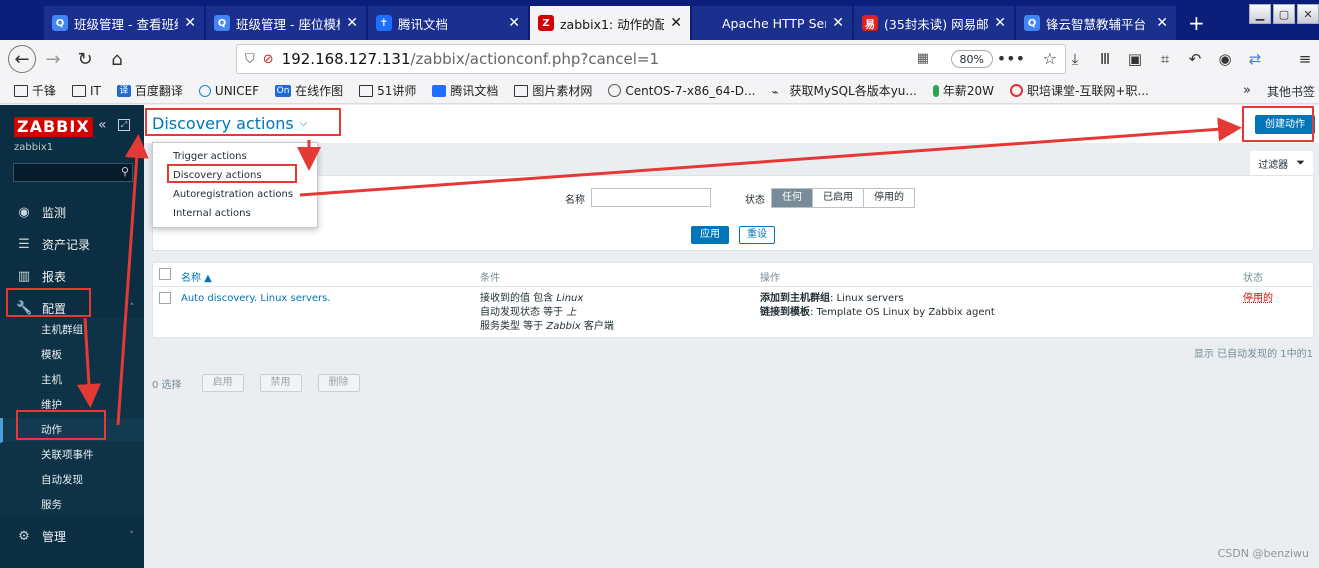 The width and height of the screenshot is (1319, 568). I want to click on watermark: CSDN @benziwu, so click(1263, 553).